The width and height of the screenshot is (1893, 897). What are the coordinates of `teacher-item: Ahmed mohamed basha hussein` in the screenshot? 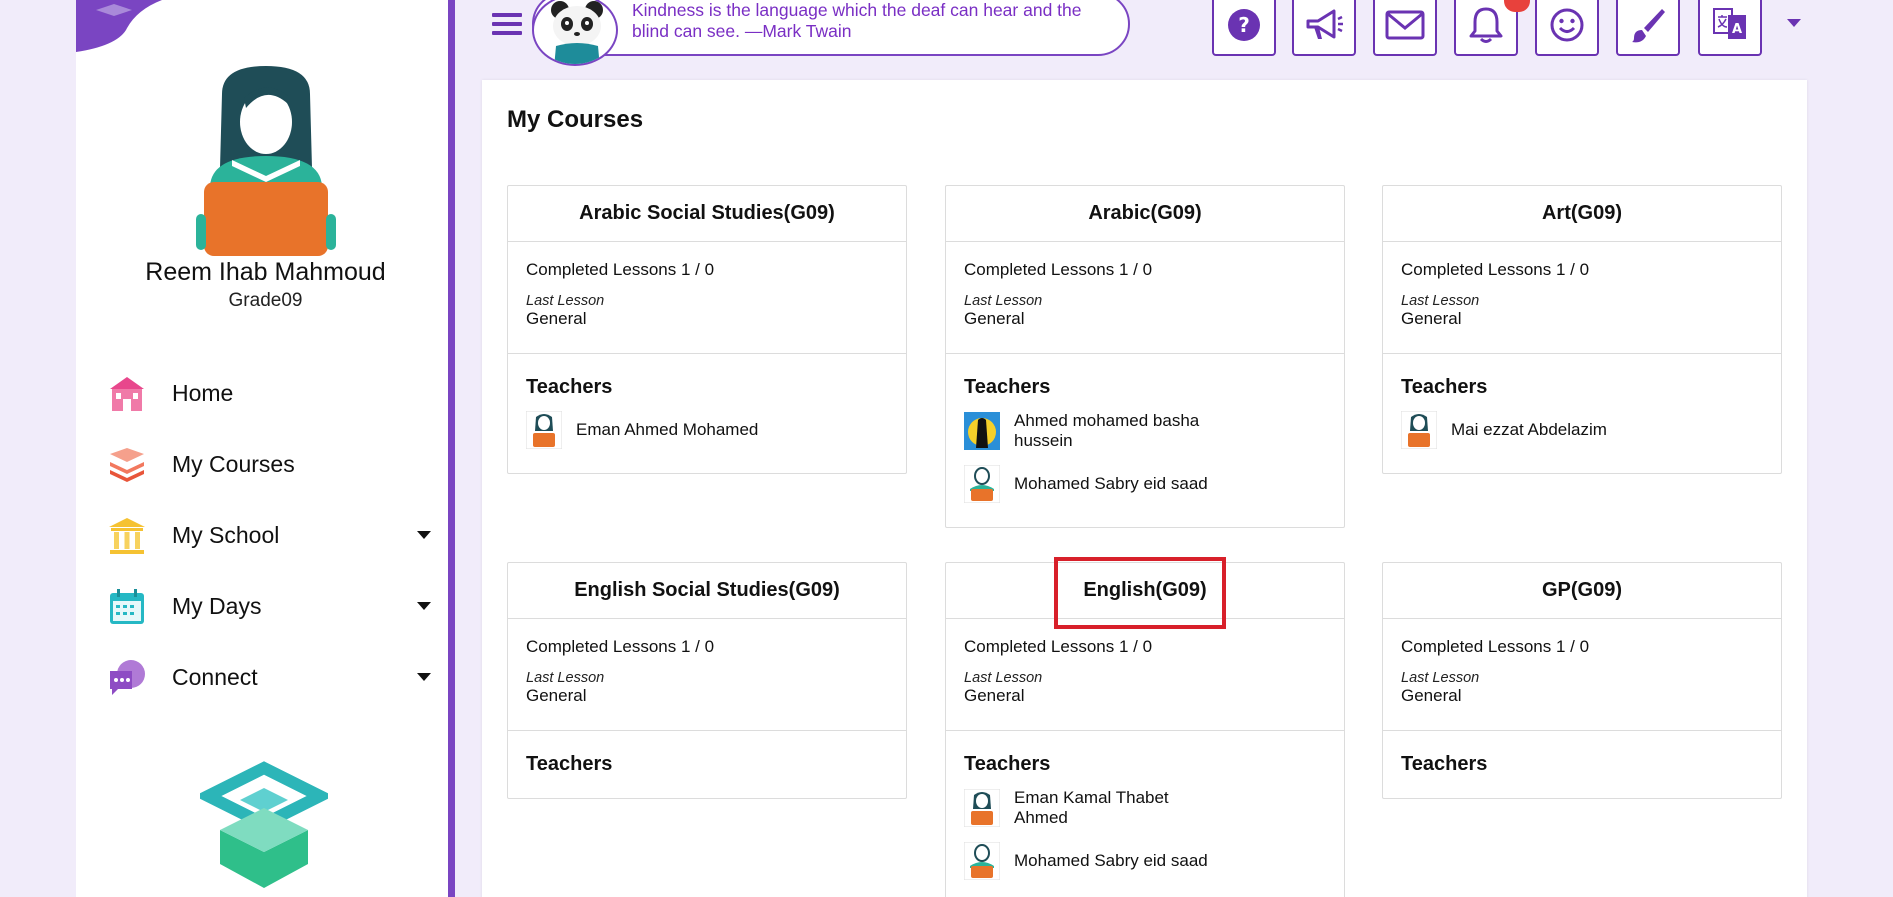 It's located at (1145, 431).